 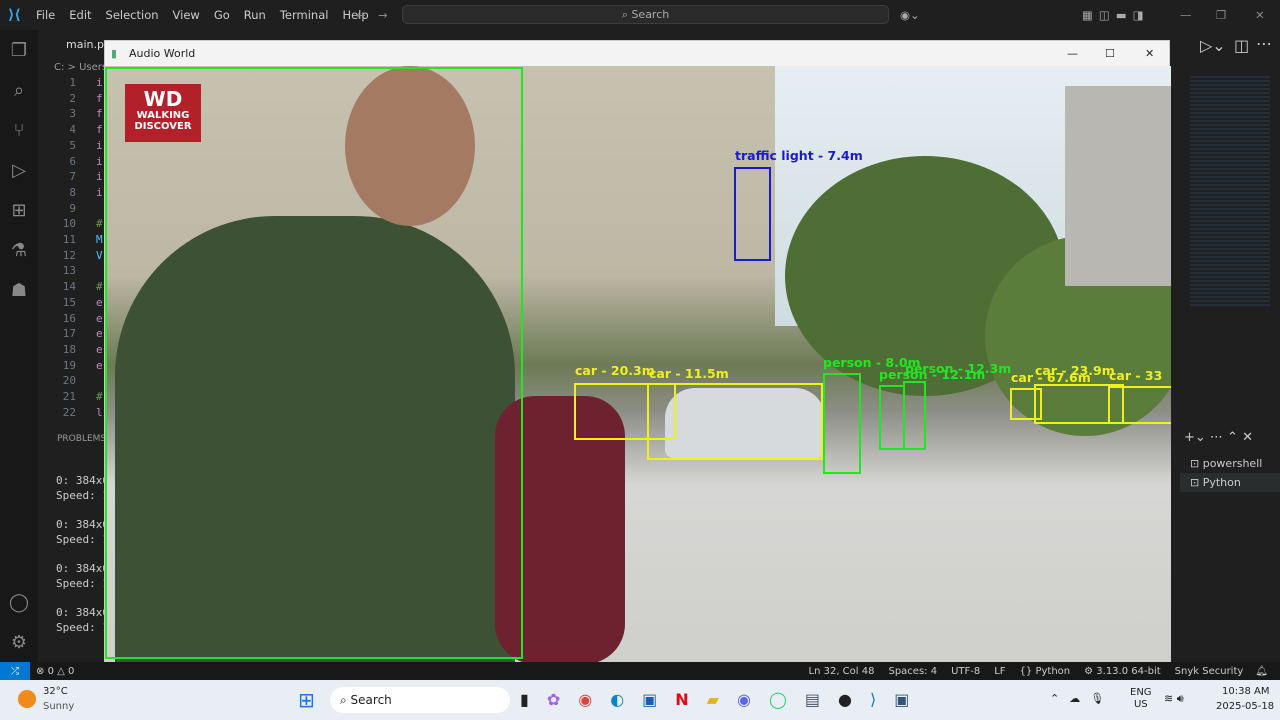 I want to click on python-icon: ▣, so click(x=901, y=699).